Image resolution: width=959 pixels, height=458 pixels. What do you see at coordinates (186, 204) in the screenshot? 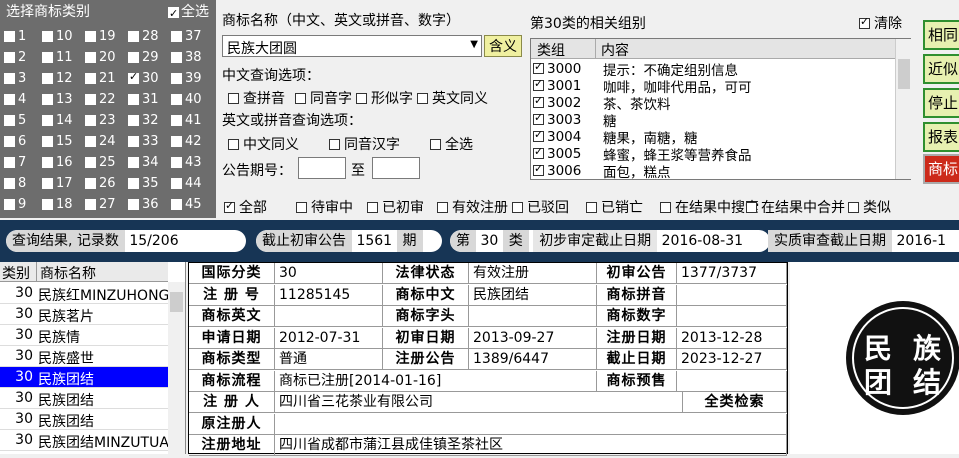
I see `category-45: 45` at bounding box center [186, 204].